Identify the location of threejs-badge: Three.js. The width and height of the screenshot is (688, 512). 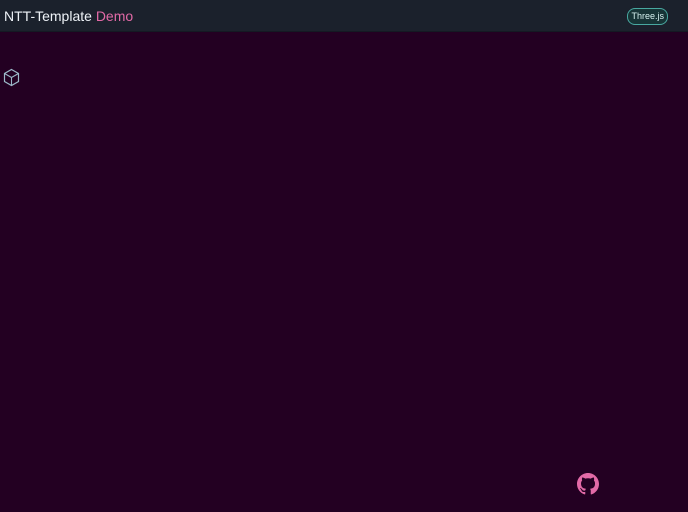
(647, 16).